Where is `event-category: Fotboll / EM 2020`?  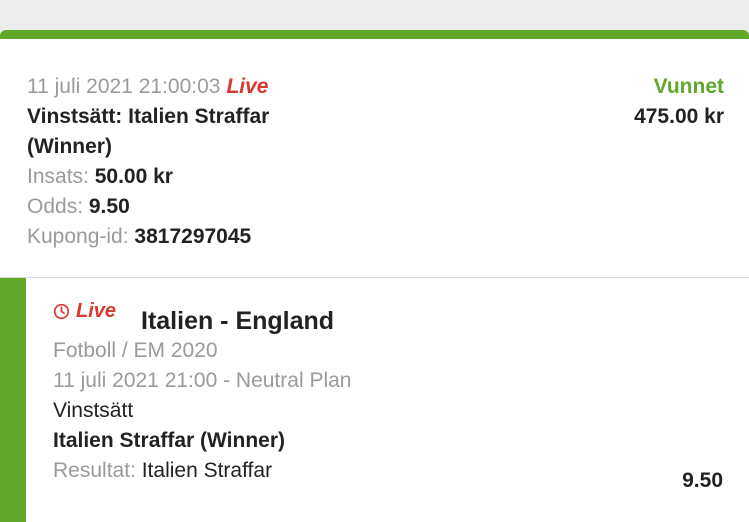
event-category: Fotboll / EM 2020 is located at coordinates (135, 350).